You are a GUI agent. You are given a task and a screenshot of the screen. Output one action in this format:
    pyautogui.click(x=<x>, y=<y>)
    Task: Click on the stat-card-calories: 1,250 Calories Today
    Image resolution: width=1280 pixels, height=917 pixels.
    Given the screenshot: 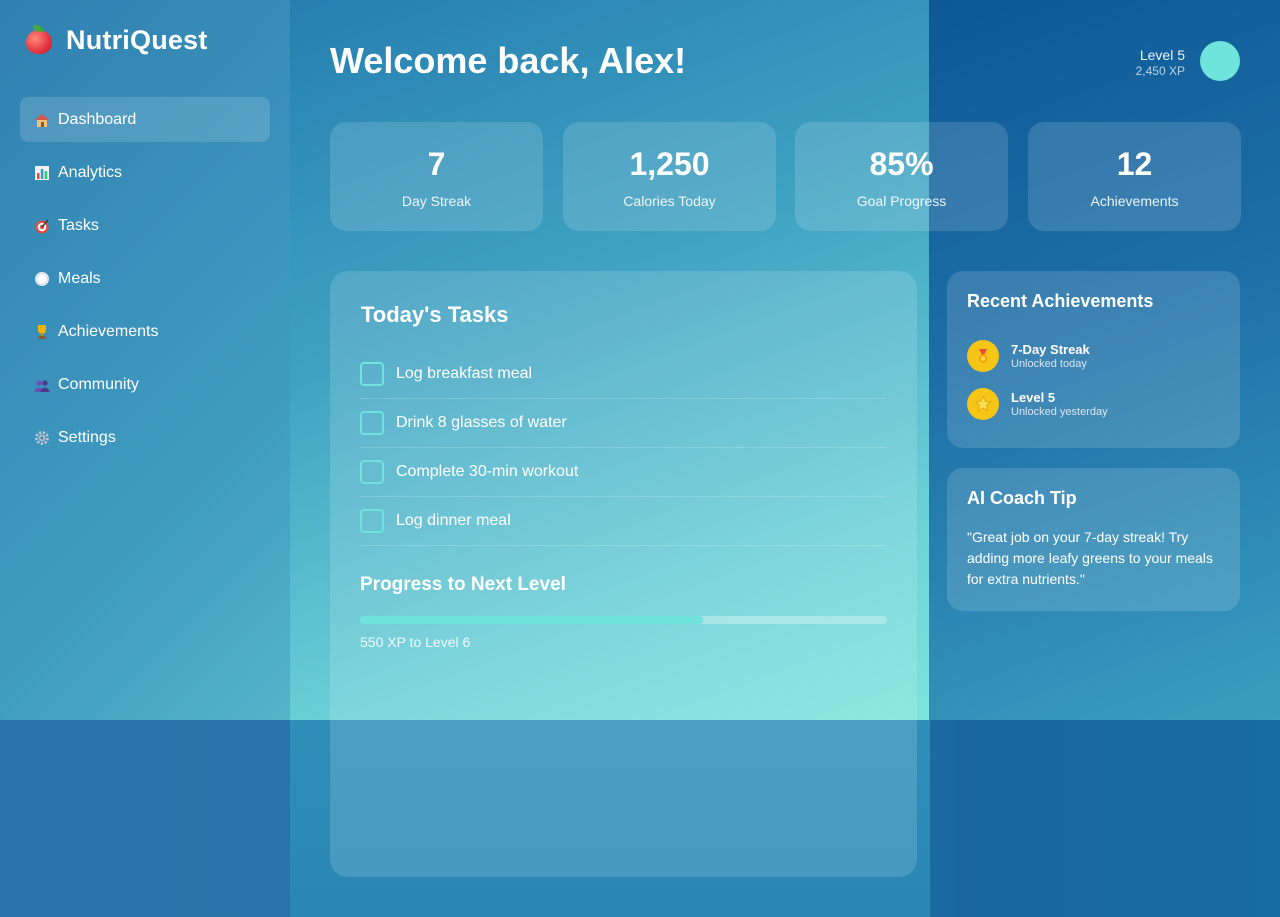 What is the action you would take?
    pyautogui.click(x=669, y=176)
    